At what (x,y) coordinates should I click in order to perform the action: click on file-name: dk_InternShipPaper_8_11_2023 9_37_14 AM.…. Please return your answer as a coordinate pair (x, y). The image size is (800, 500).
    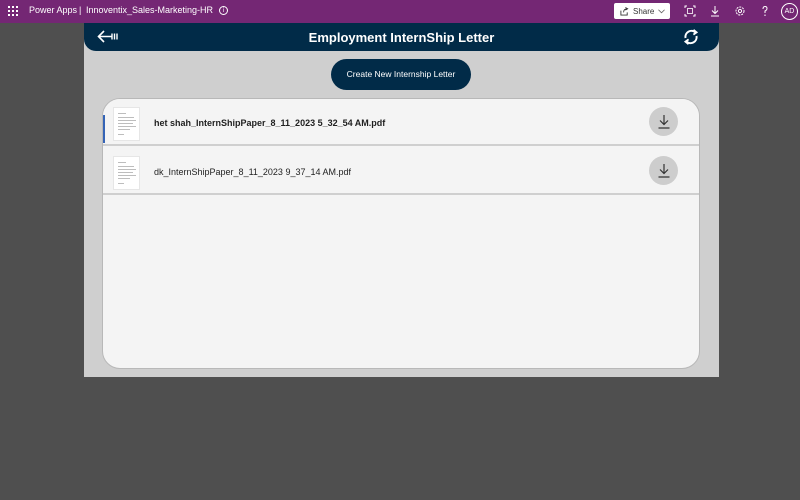
    Looking at the image, I should click on (252, 172).